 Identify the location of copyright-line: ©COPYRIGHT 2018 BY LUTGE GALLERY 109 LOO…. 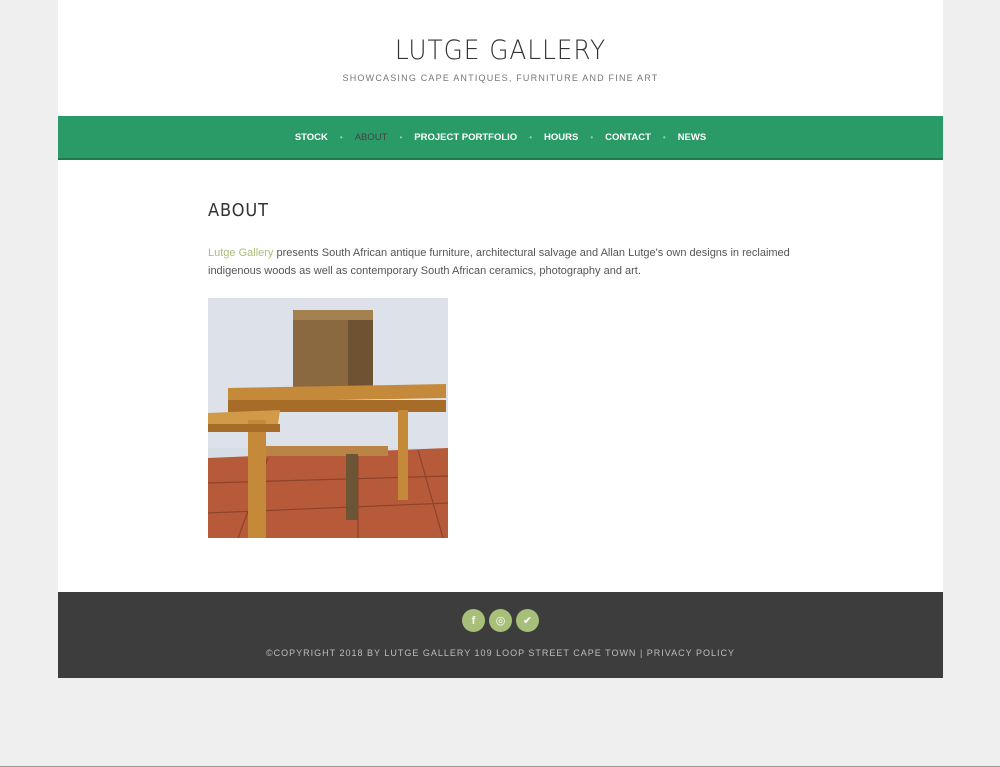
(500, 653).